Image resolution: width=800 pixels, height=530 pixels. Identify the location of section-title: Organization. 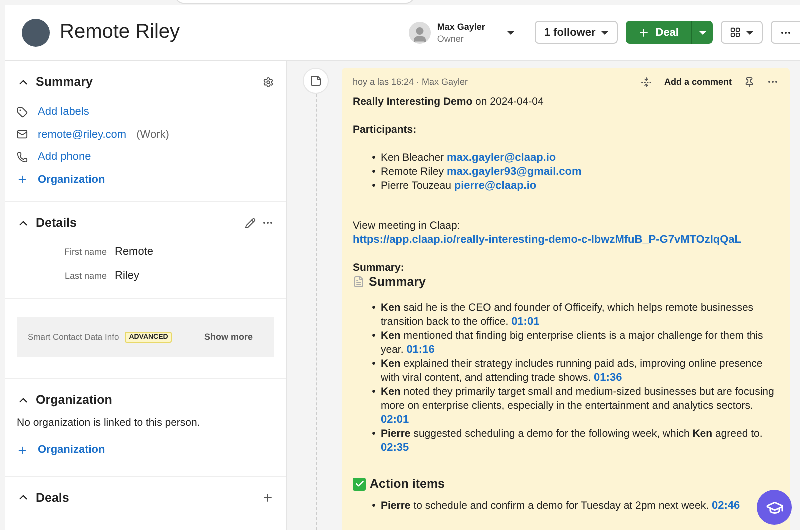
(75, 400).